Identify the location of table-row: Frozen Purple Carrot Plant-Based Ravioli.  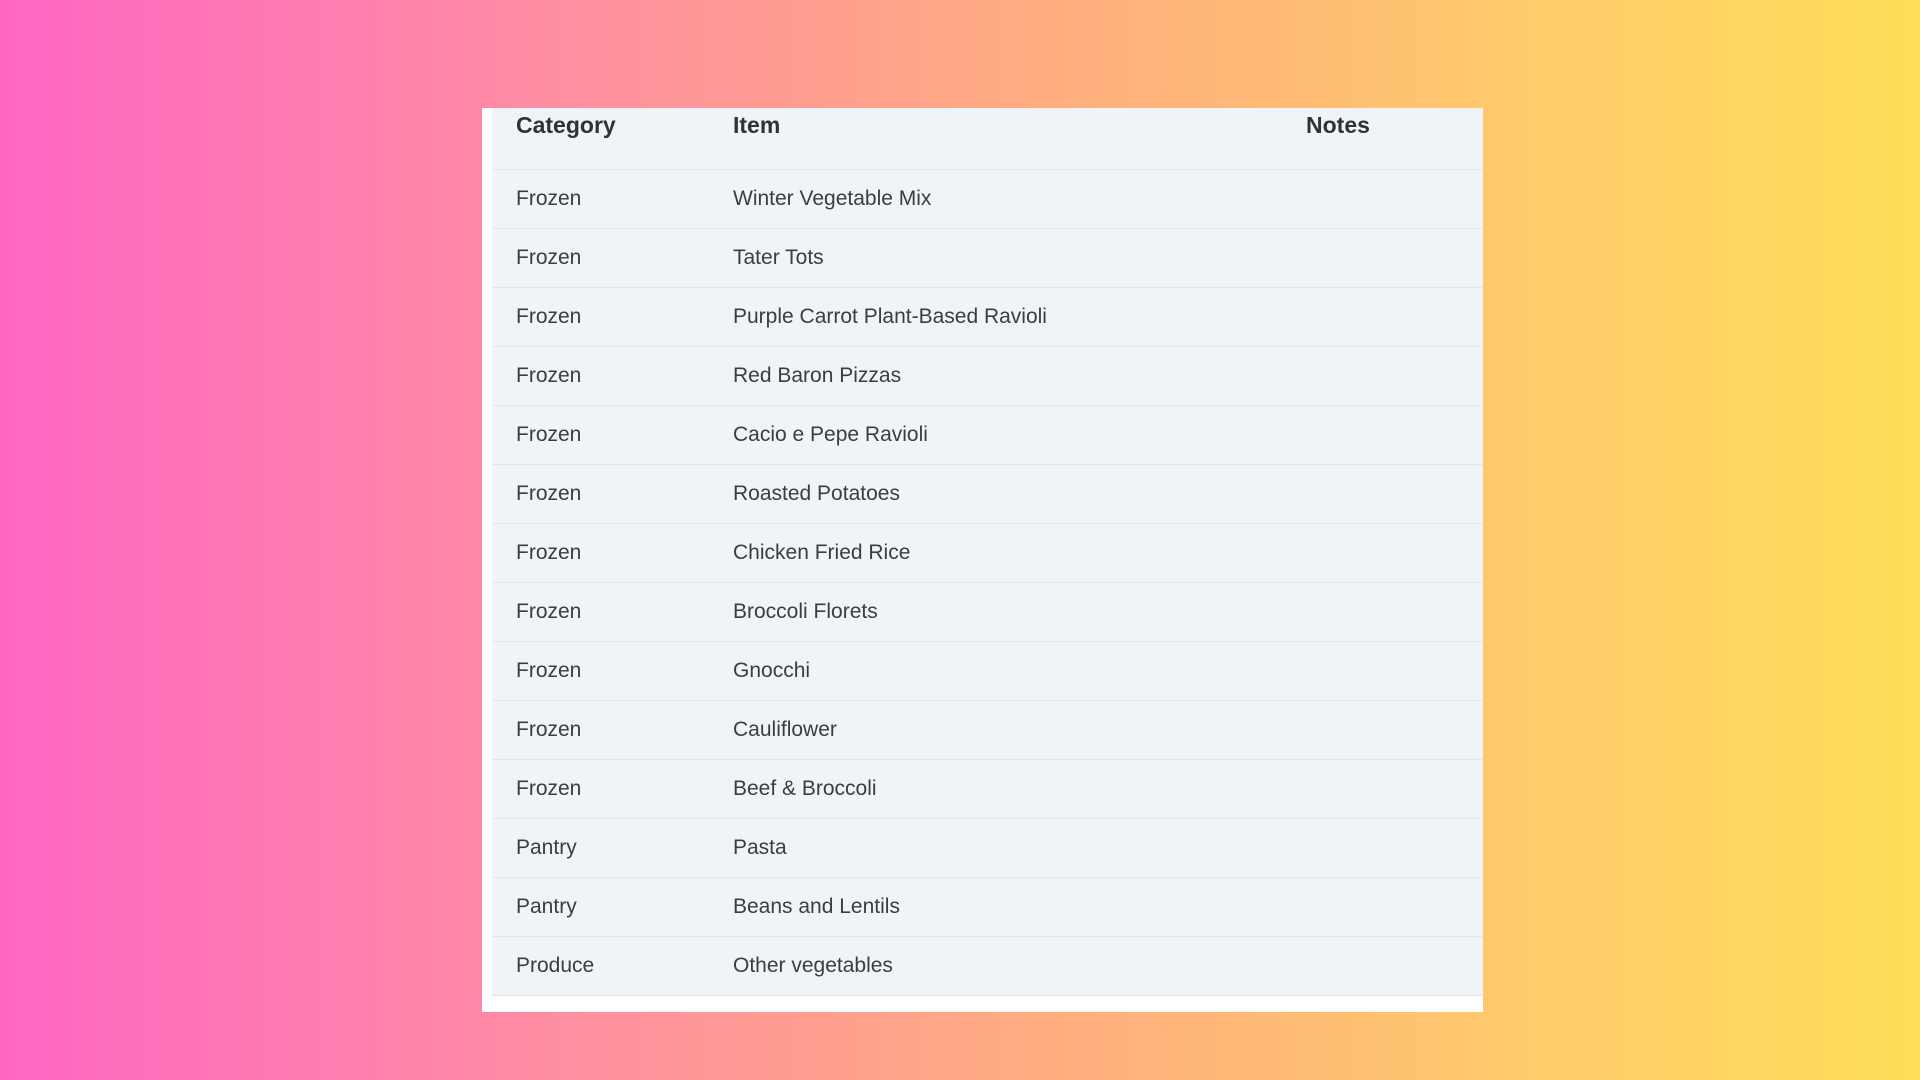
(987, 317).